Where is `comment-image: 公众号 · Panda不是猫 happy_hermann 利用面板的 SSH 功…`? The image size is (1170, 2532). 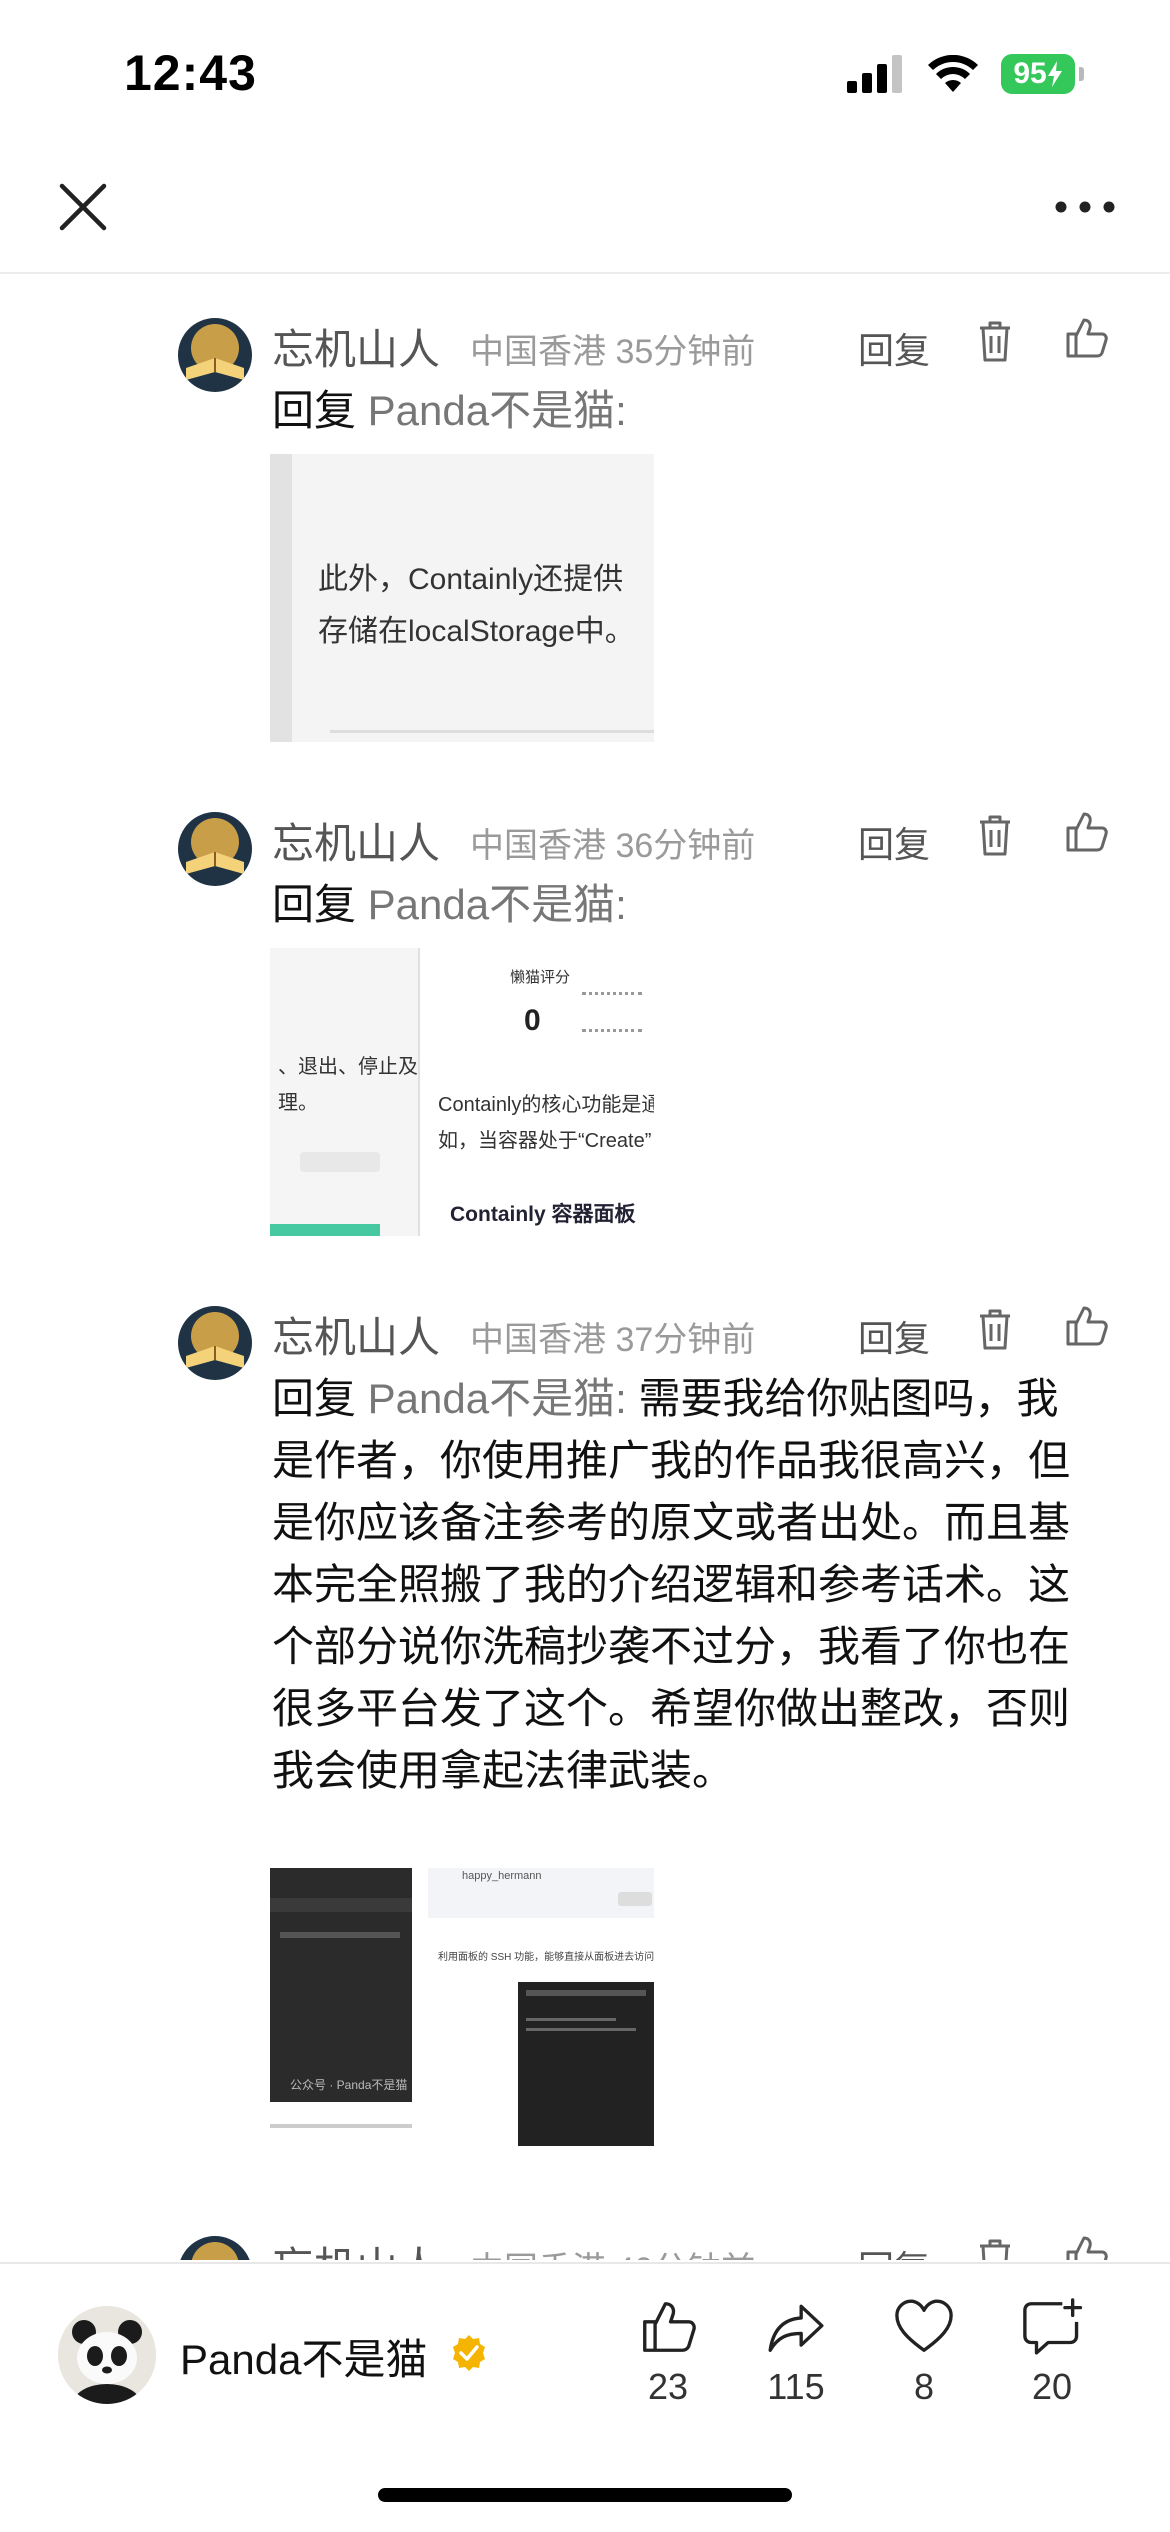
comment-image: 公众号 · Panda不是猫 happy_hermann 利用面板的 SSH 功… is located at coordinates (462, 2012).